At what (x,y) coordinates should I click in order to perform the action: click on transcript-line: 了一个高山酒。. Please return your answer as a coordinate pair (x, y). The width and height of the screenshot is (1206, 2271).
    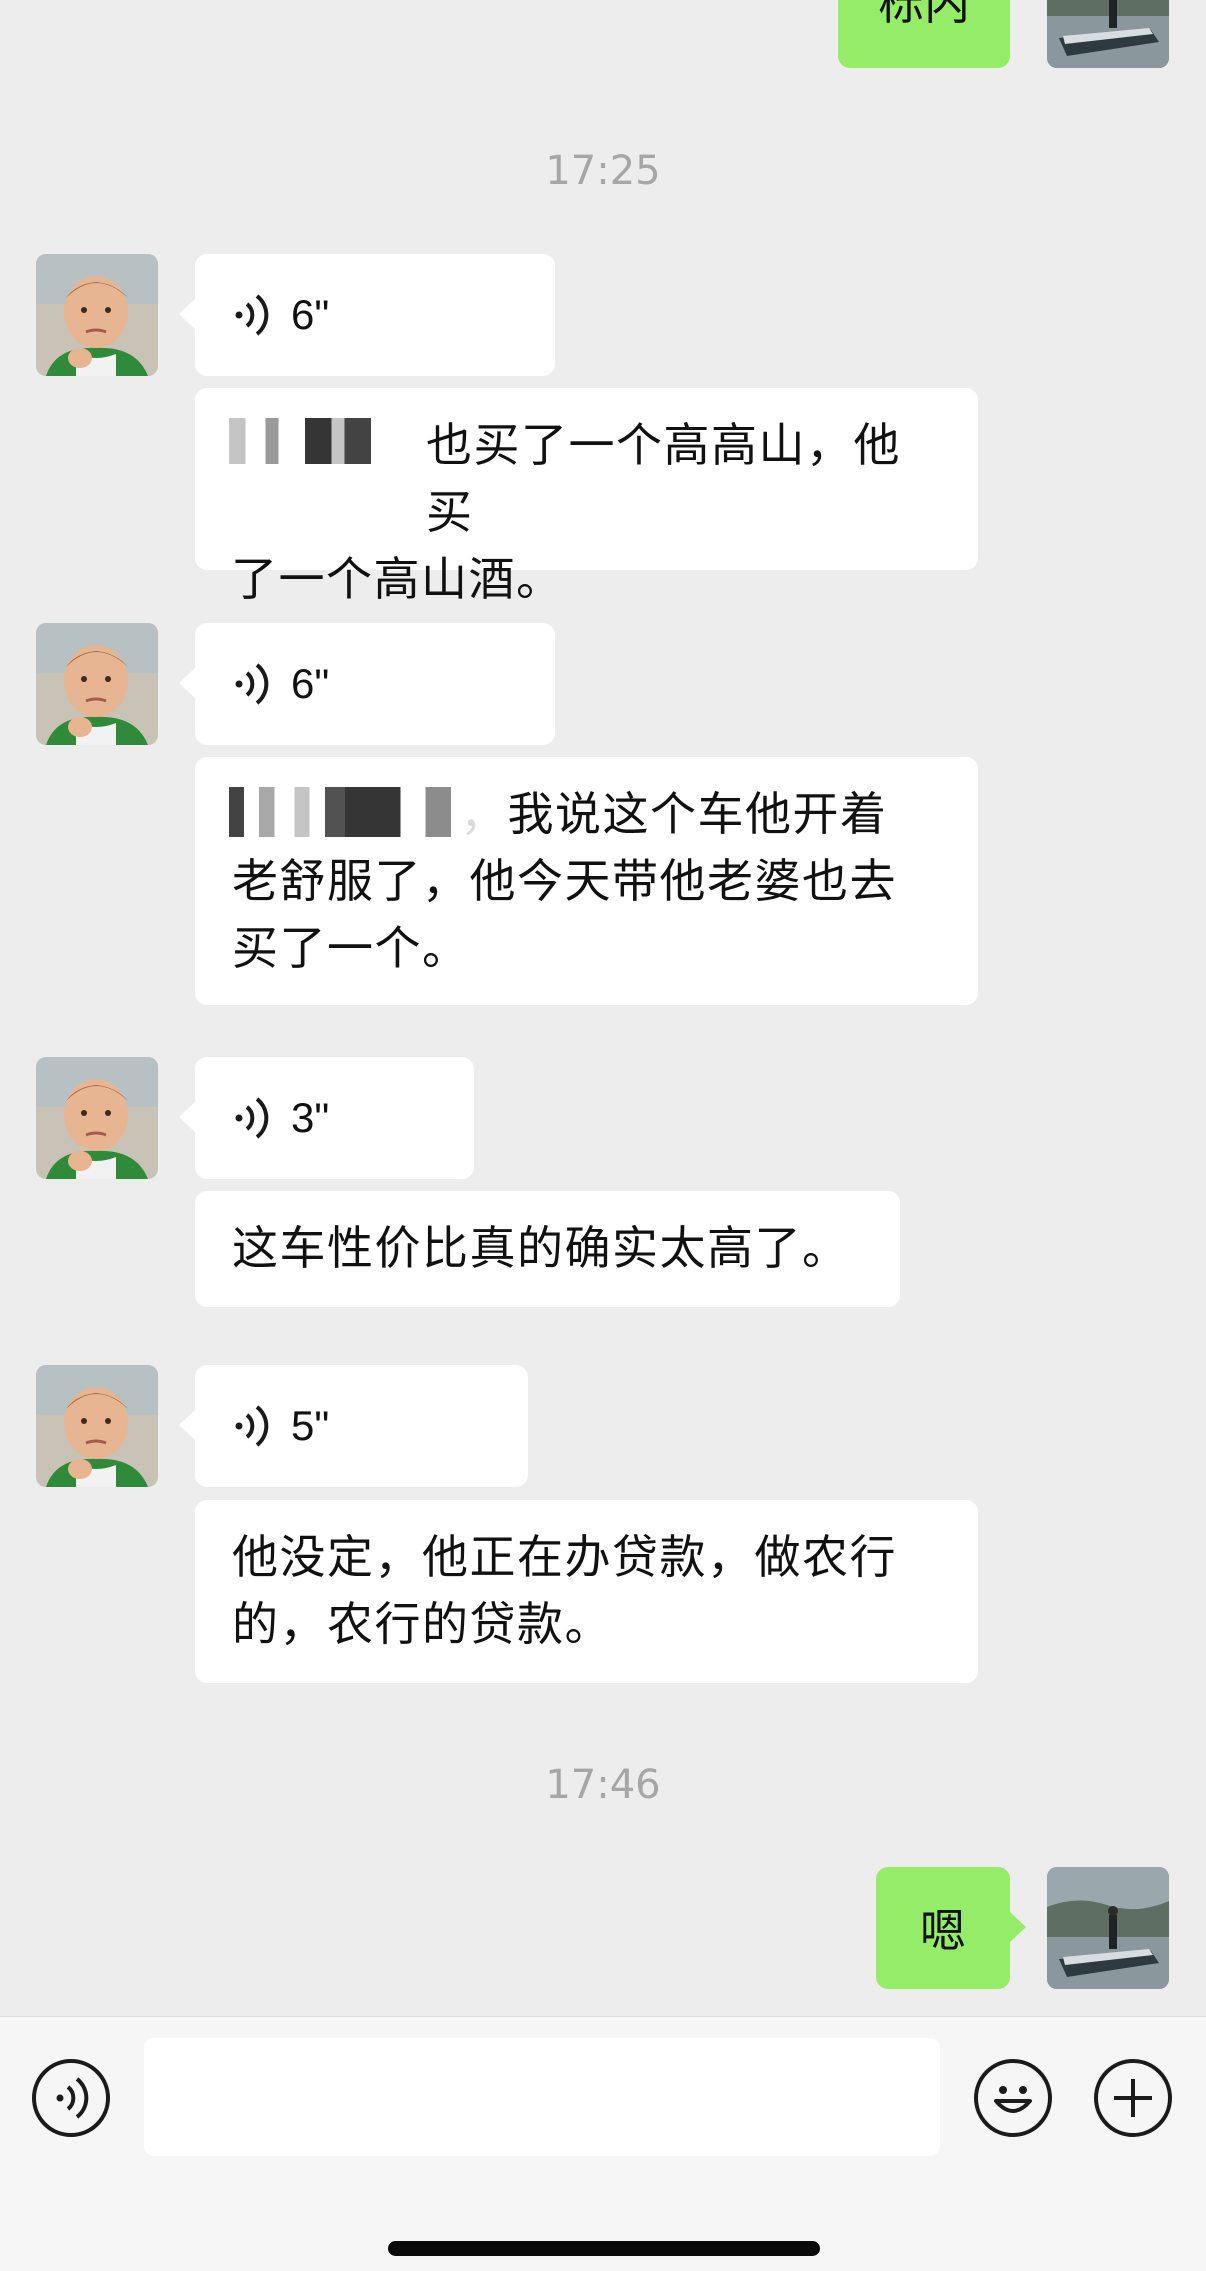
    Looking at the image, I should click on (397, 579).